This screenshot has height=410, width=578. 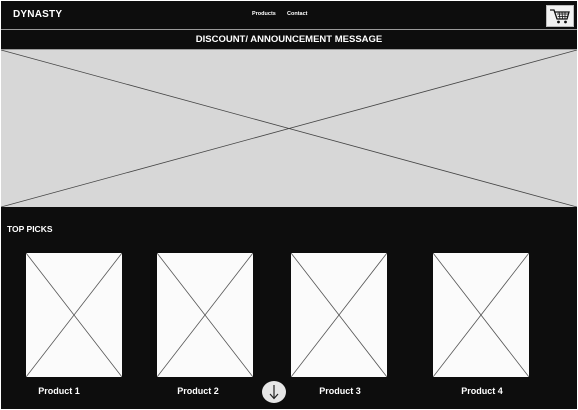 What do you see at coordinates (30, 229) in the screenshot?
I see `section-title: TOP PICKS` at bounding box center [30, 229].